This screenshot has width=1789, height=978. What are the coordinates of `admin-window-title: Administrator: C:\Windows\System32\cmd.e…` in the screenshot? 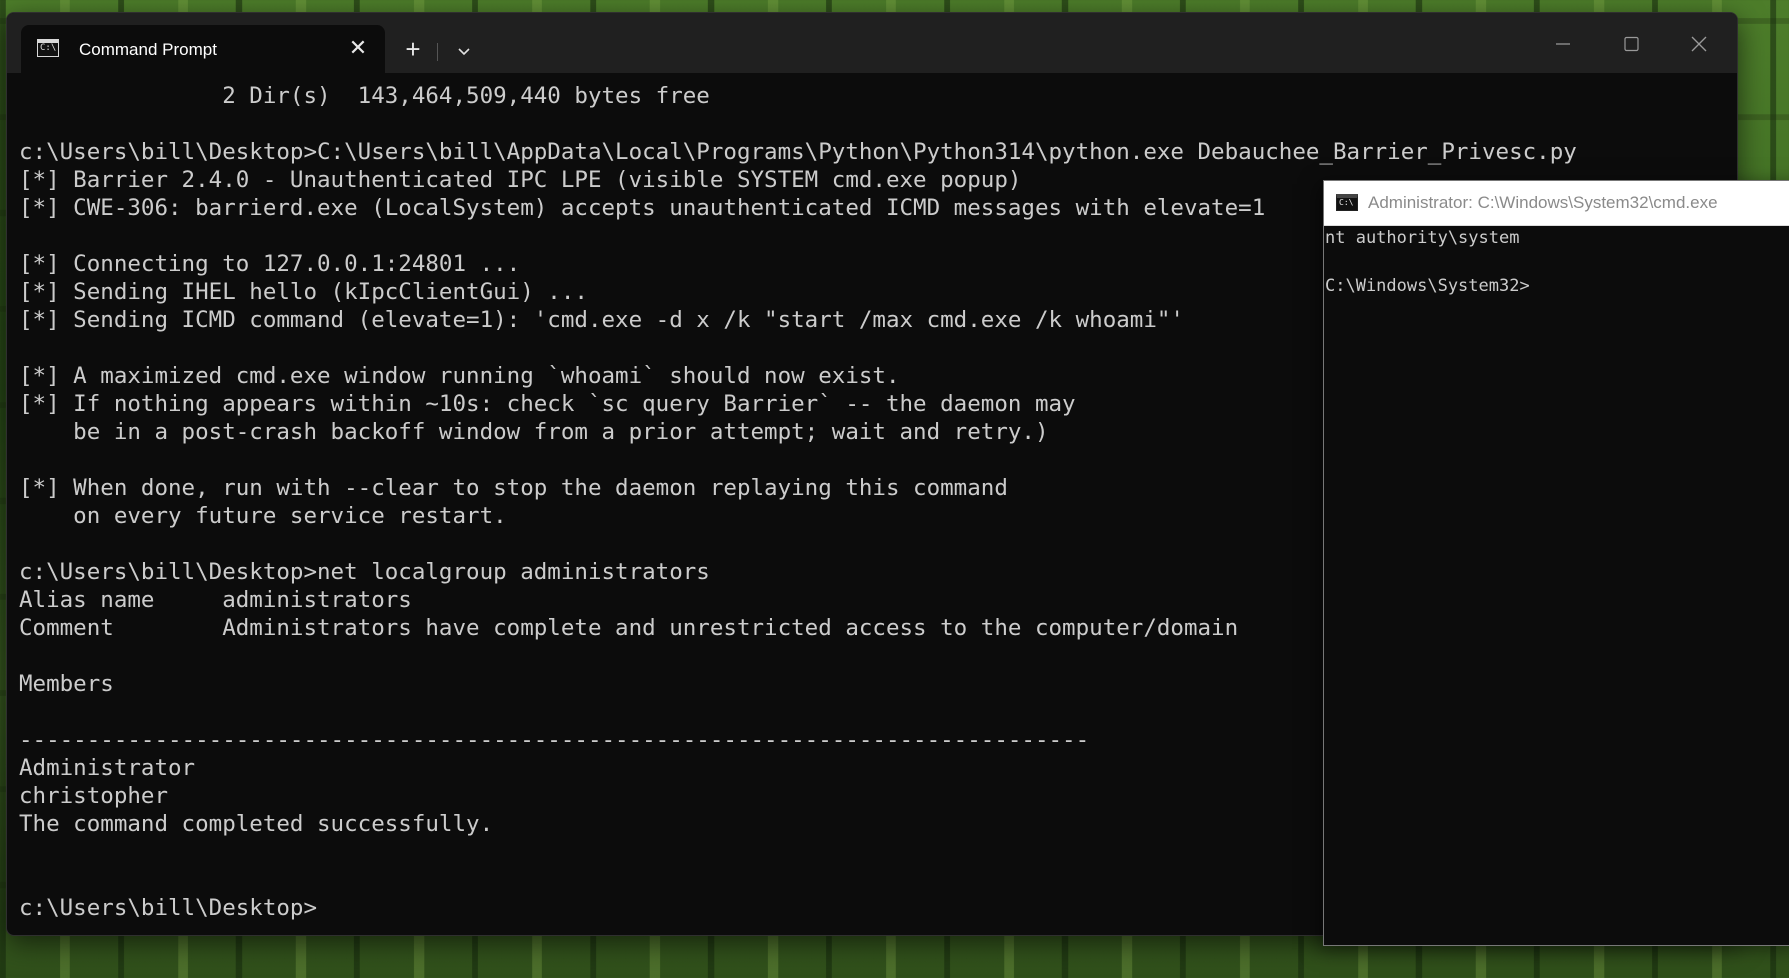 It's located at (1543, 202).